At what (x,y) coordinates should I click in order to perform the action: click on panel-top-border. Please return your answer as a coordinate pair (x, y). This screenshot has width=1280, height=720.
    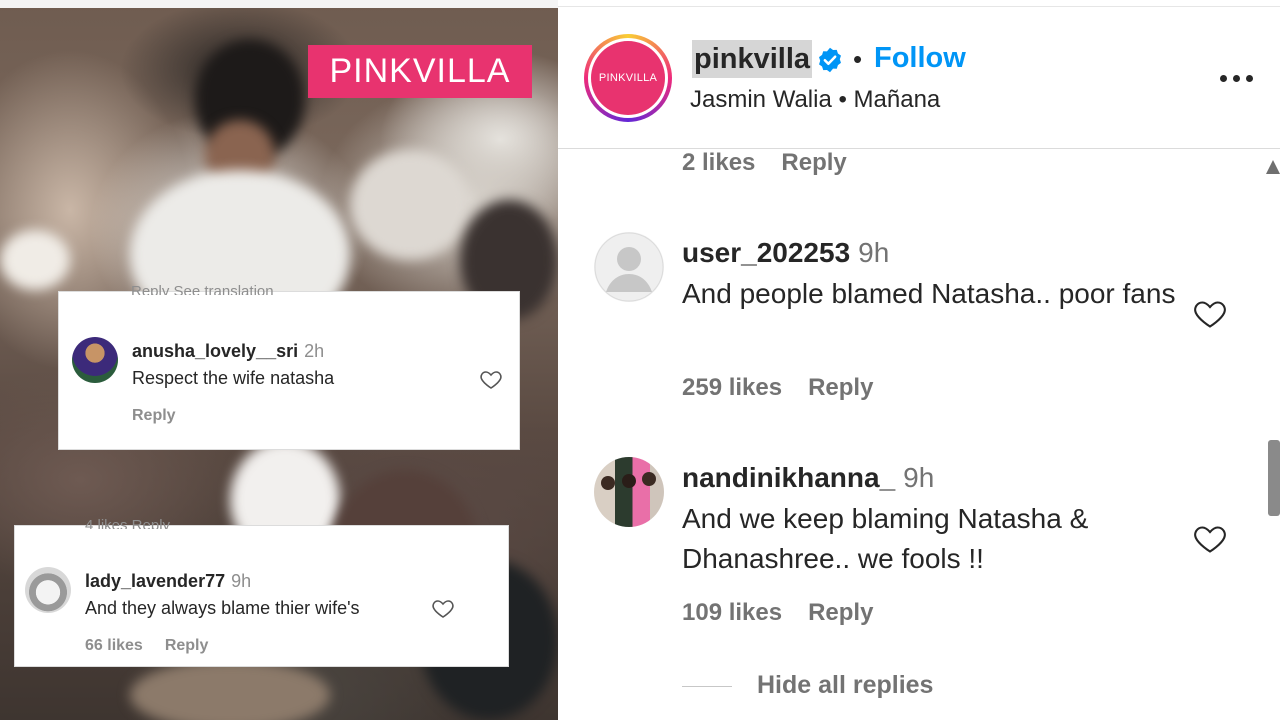
    Looking at the image, I should click on (919, 6).